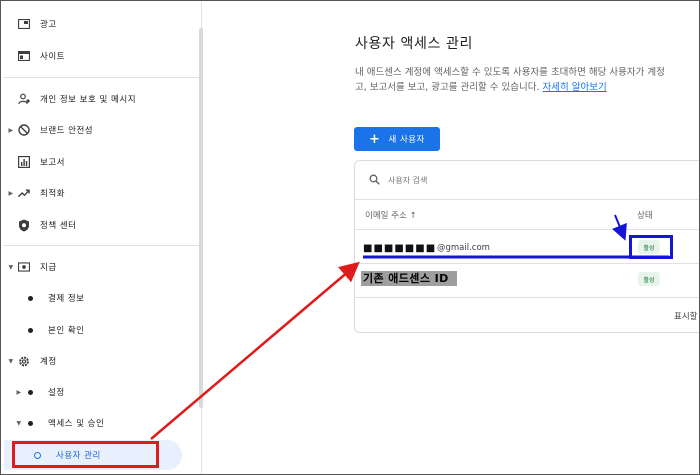 This screenshot has width=700, height=475. I want to click on user-search, so click(478, 180).